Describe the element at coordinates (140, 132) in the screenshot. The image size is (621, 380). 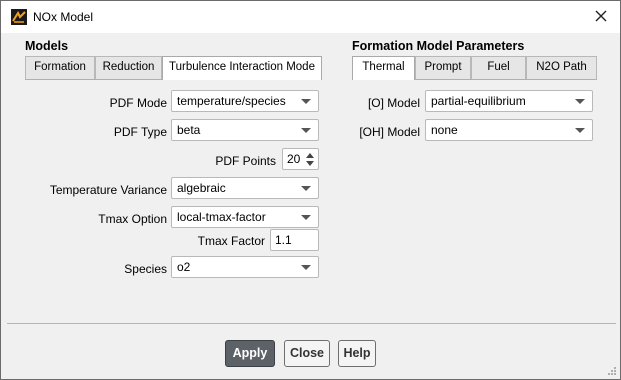
I see `pdf-type-label: PDF Type` at that location.